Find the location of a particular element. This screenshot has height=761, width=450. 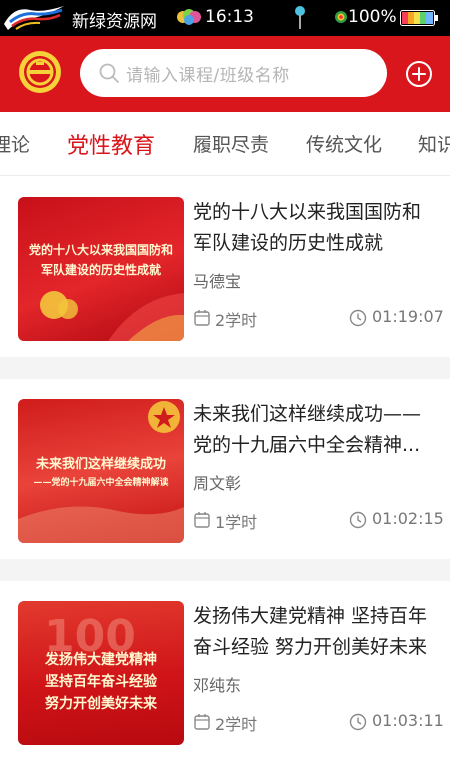

course-title: 发扬伟大建党精神 坚持百年奋斗经验 努力开创美好未来 is located at coordinates (310, 631).